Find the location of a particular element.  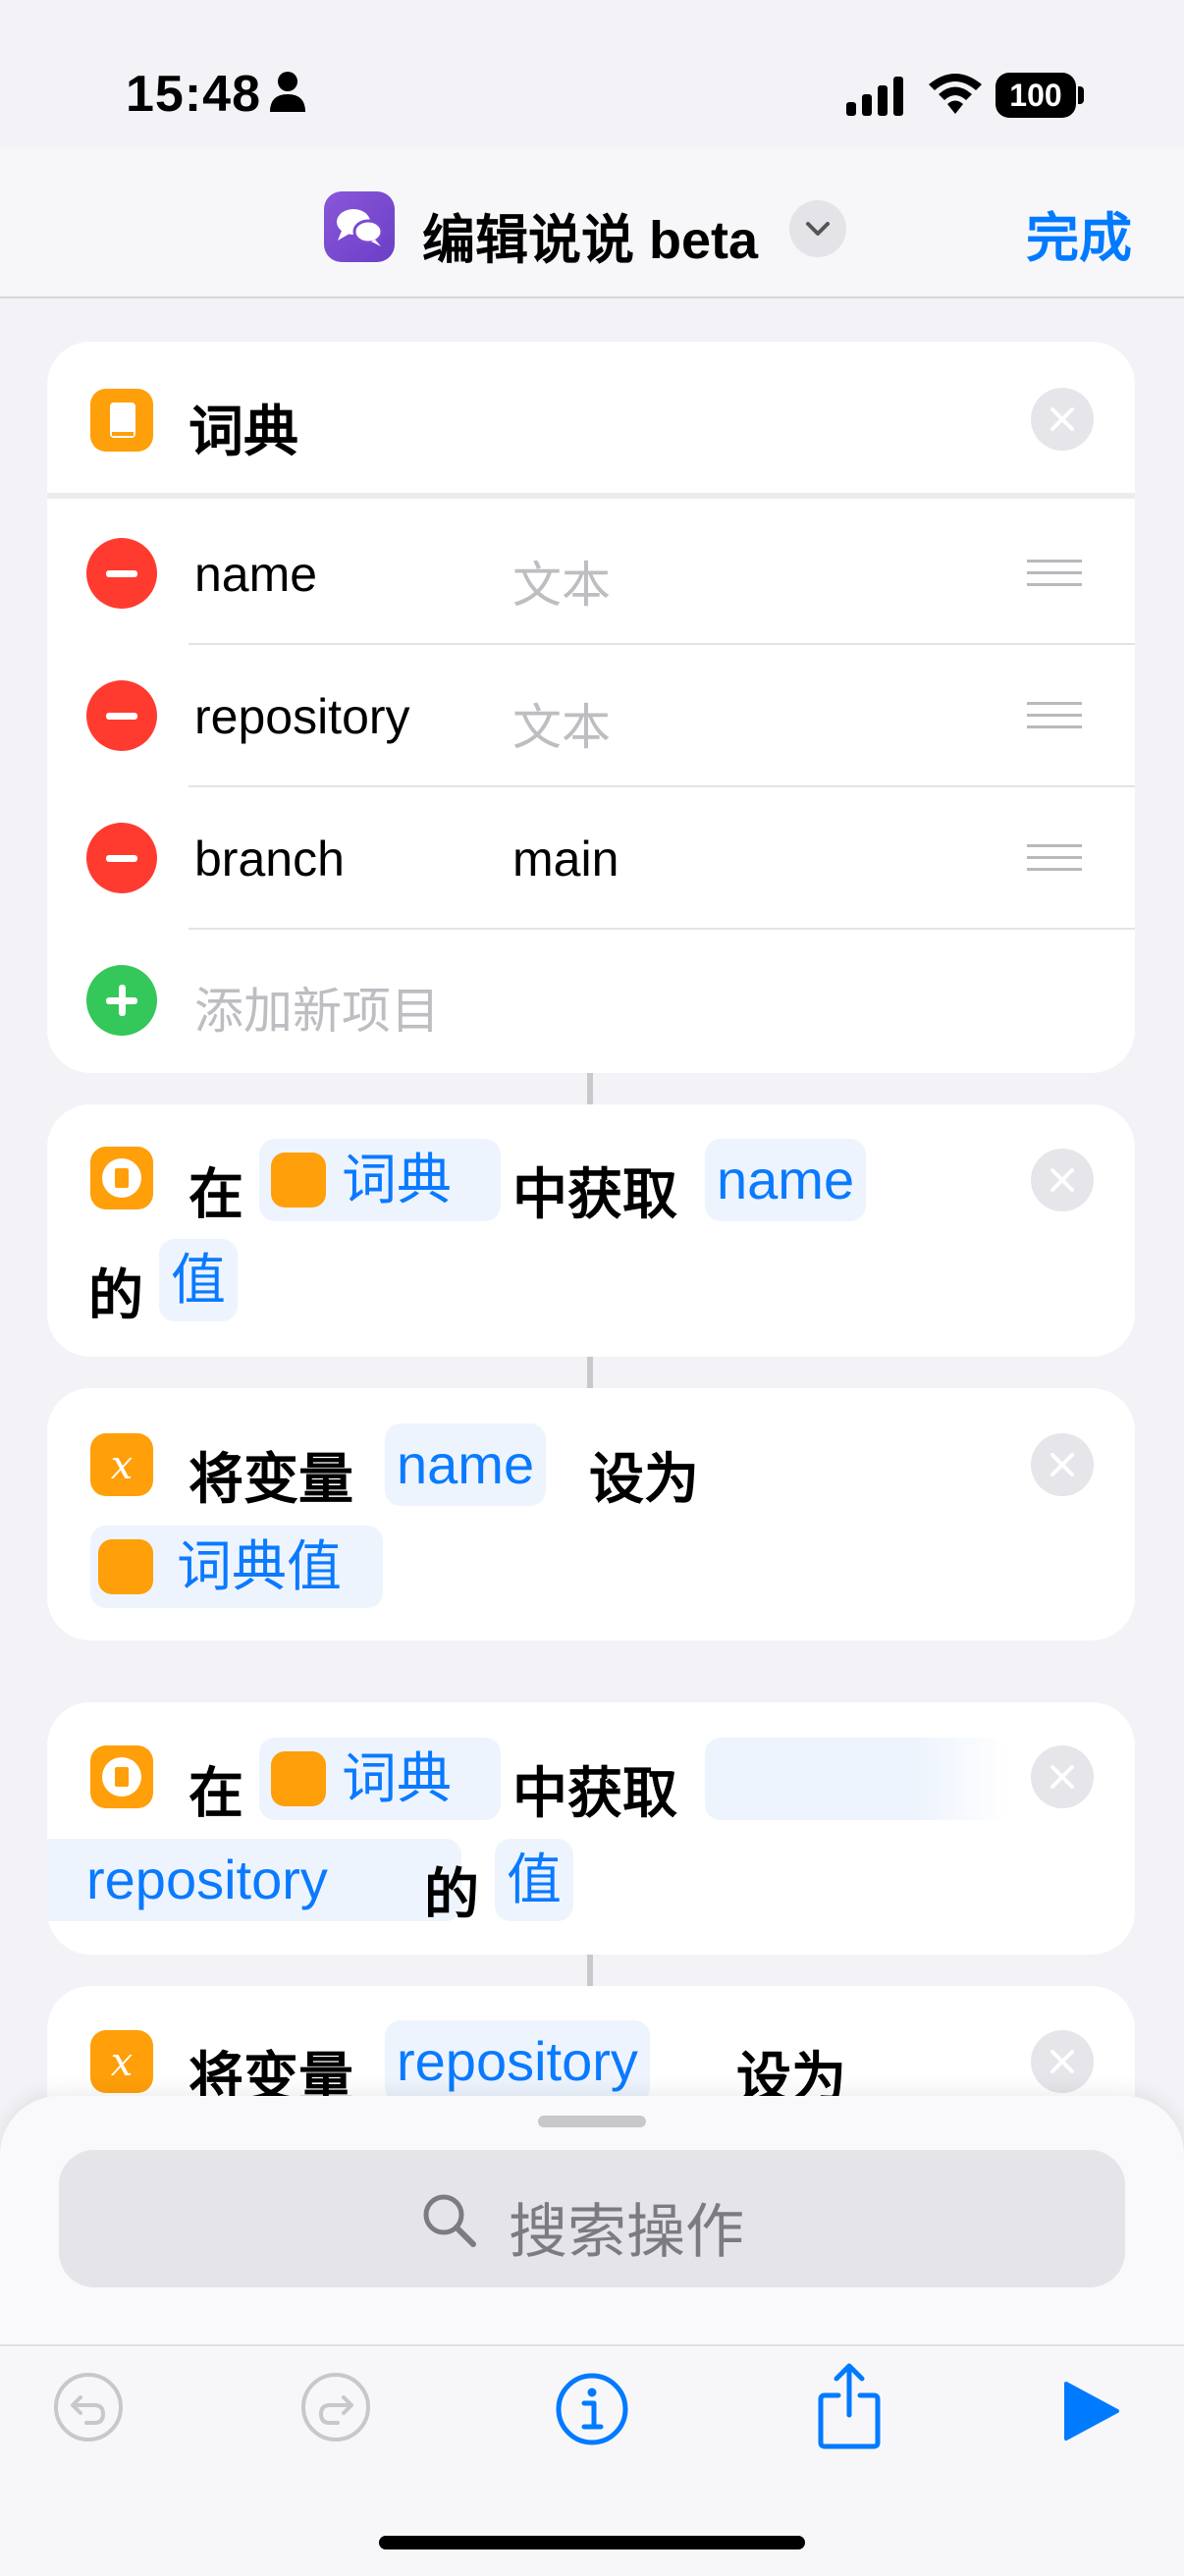

search-placeholder: 搜索操作 is located at coordinates (626, 2227).